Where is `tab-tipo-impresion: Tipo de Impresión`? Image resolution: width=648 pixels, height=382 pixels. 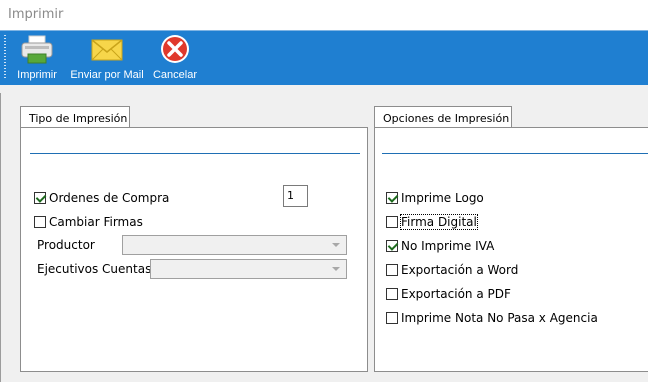
tab-tipo-impresion: Tipo de Impresión is located at coordinates (75, 117).